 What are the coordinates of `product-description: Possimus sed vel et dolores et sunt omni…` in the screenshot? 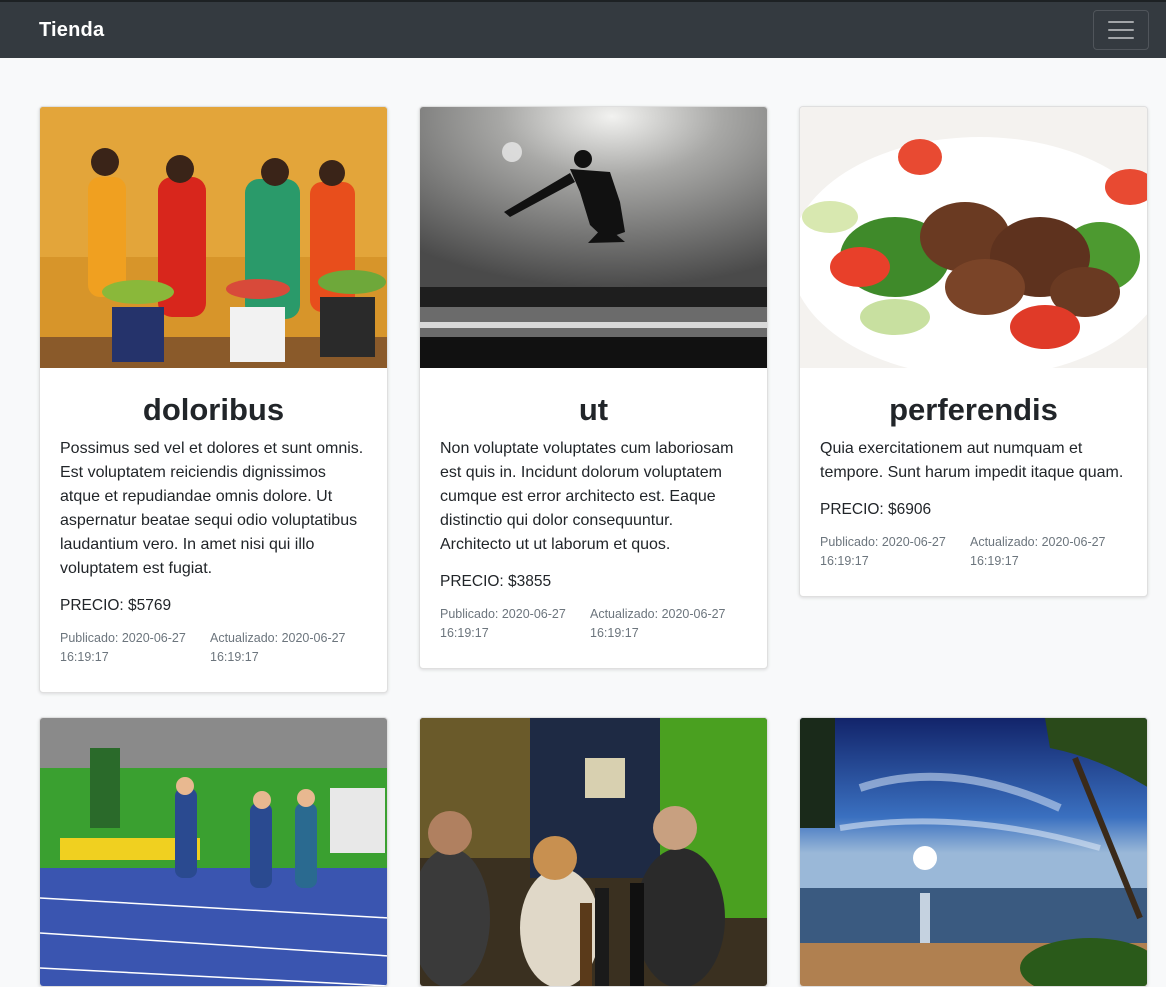 It's located at (212, 508).